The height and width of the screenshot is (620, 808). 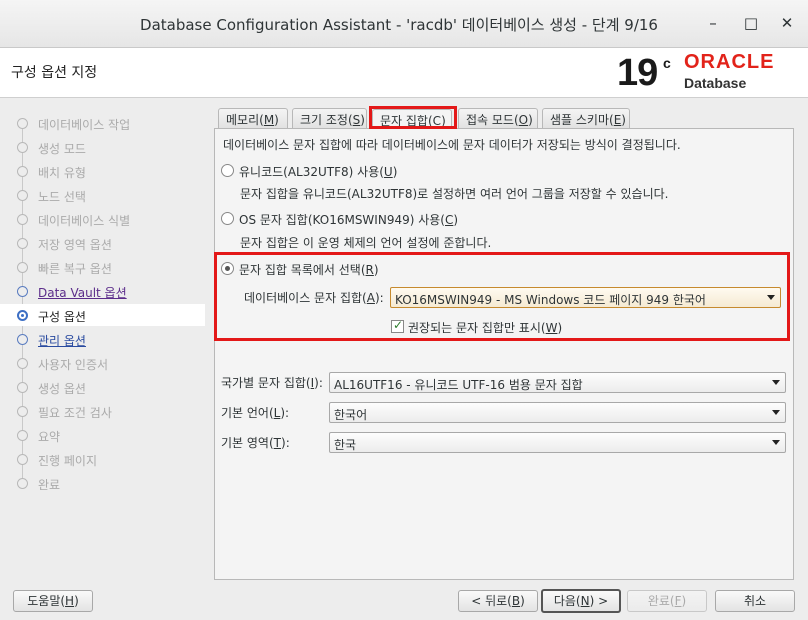 What do you see at coordinates (491, 601) in the screenshot?
I see `button-text: < 뒤로(` at bounding box center [491, 601].